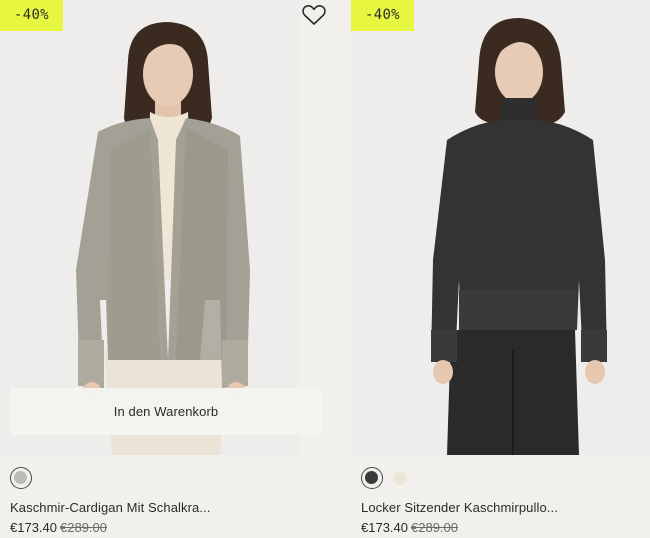 The width and height of the screenshot is (650, 538). I want to click on color-swatch-cream, so click(400, 478).